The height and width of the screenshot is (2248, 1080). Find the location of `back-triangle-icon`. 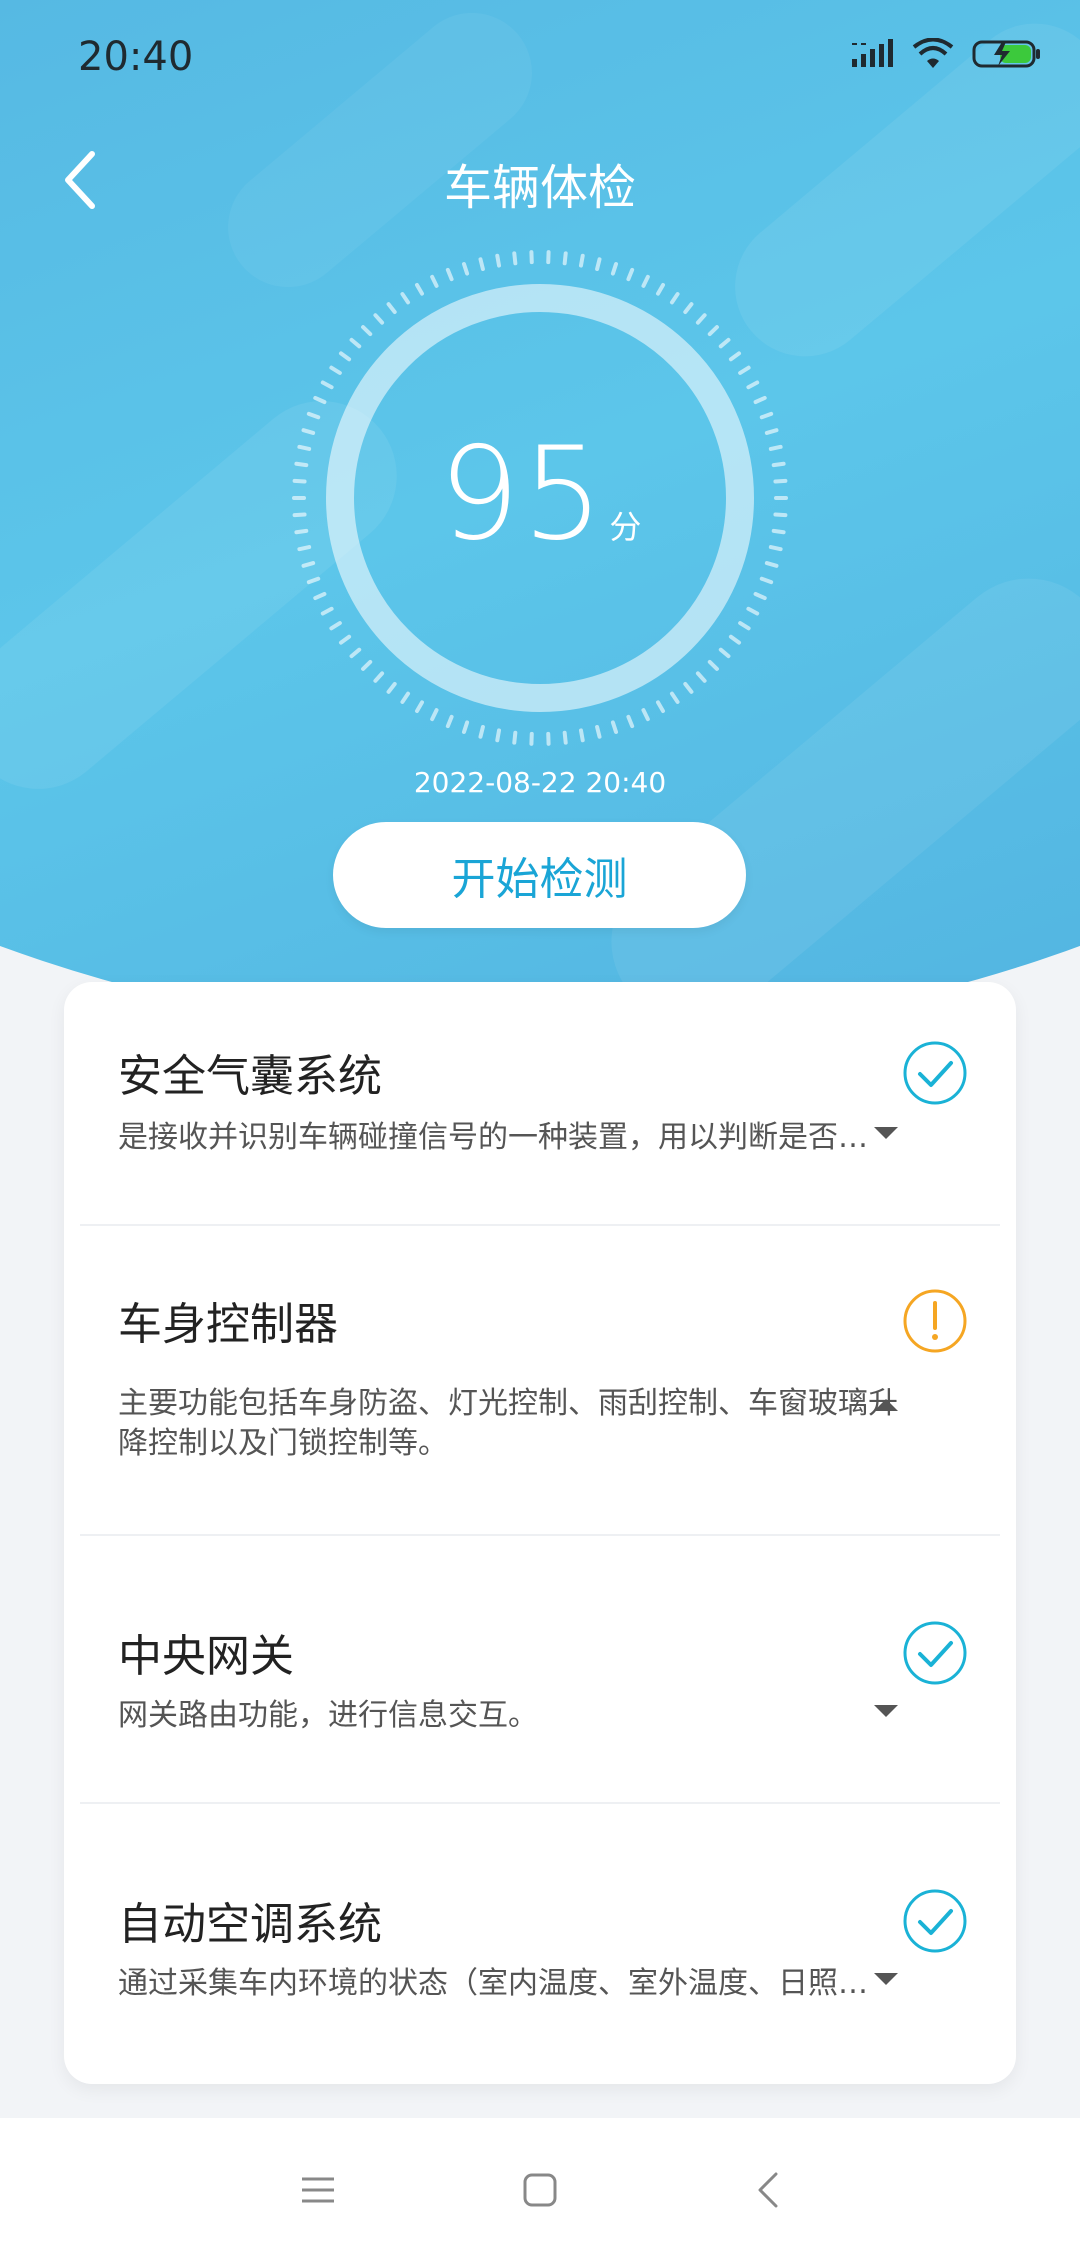

back-triangle-icon is located at coordinates (768, 2190).